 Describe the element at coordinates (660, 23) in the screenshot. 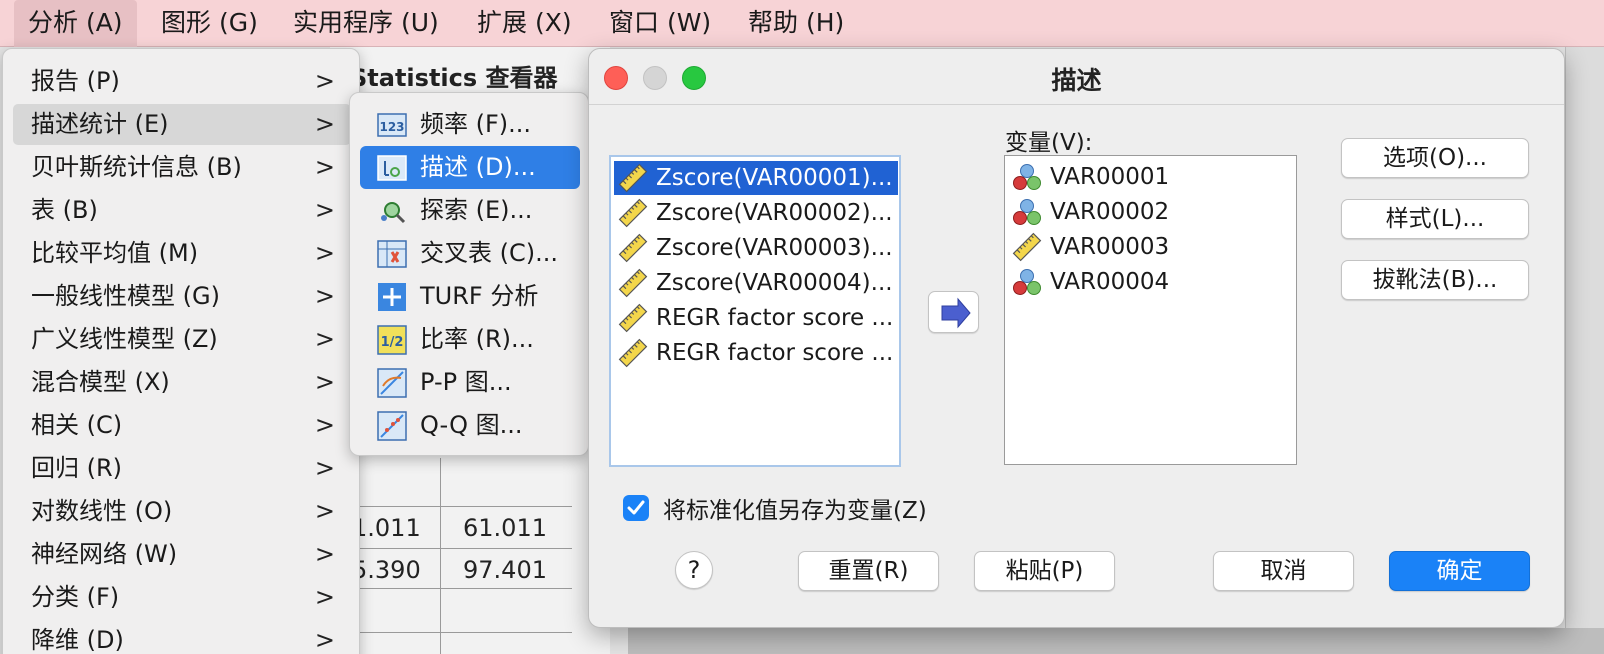

I see `menu-window: 窗口 (W)` at that location.